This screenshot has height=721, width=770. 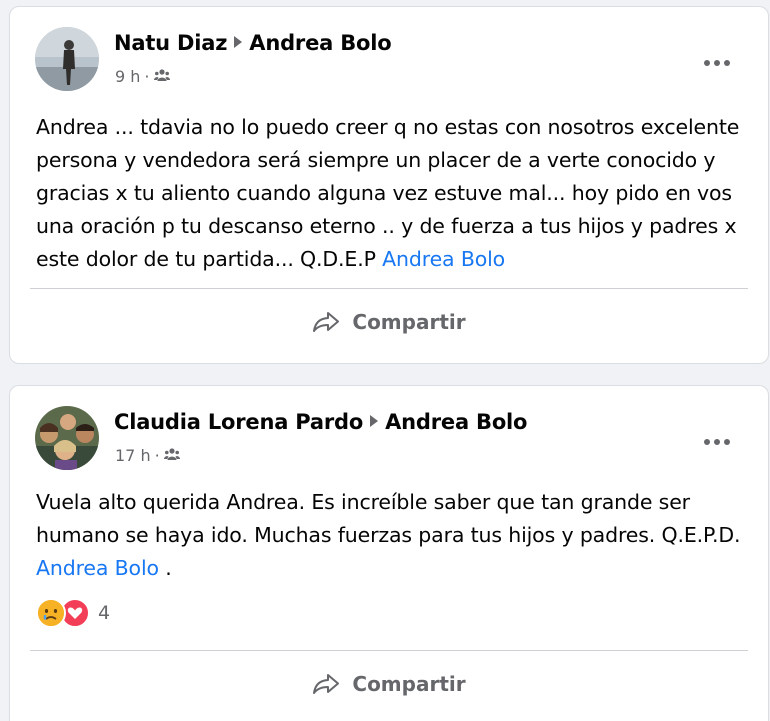 What do you see at coordinates (51, 613) in the screenshot?
I see `sad-reaction-icon` at bounding box center [51, 613].